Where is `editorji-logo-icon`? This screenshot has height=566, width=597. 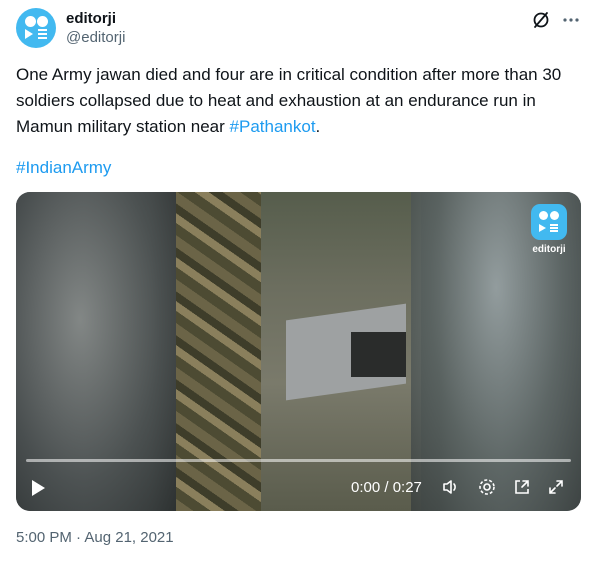 editorji-logo-icon is located at coordinates (549, 222).